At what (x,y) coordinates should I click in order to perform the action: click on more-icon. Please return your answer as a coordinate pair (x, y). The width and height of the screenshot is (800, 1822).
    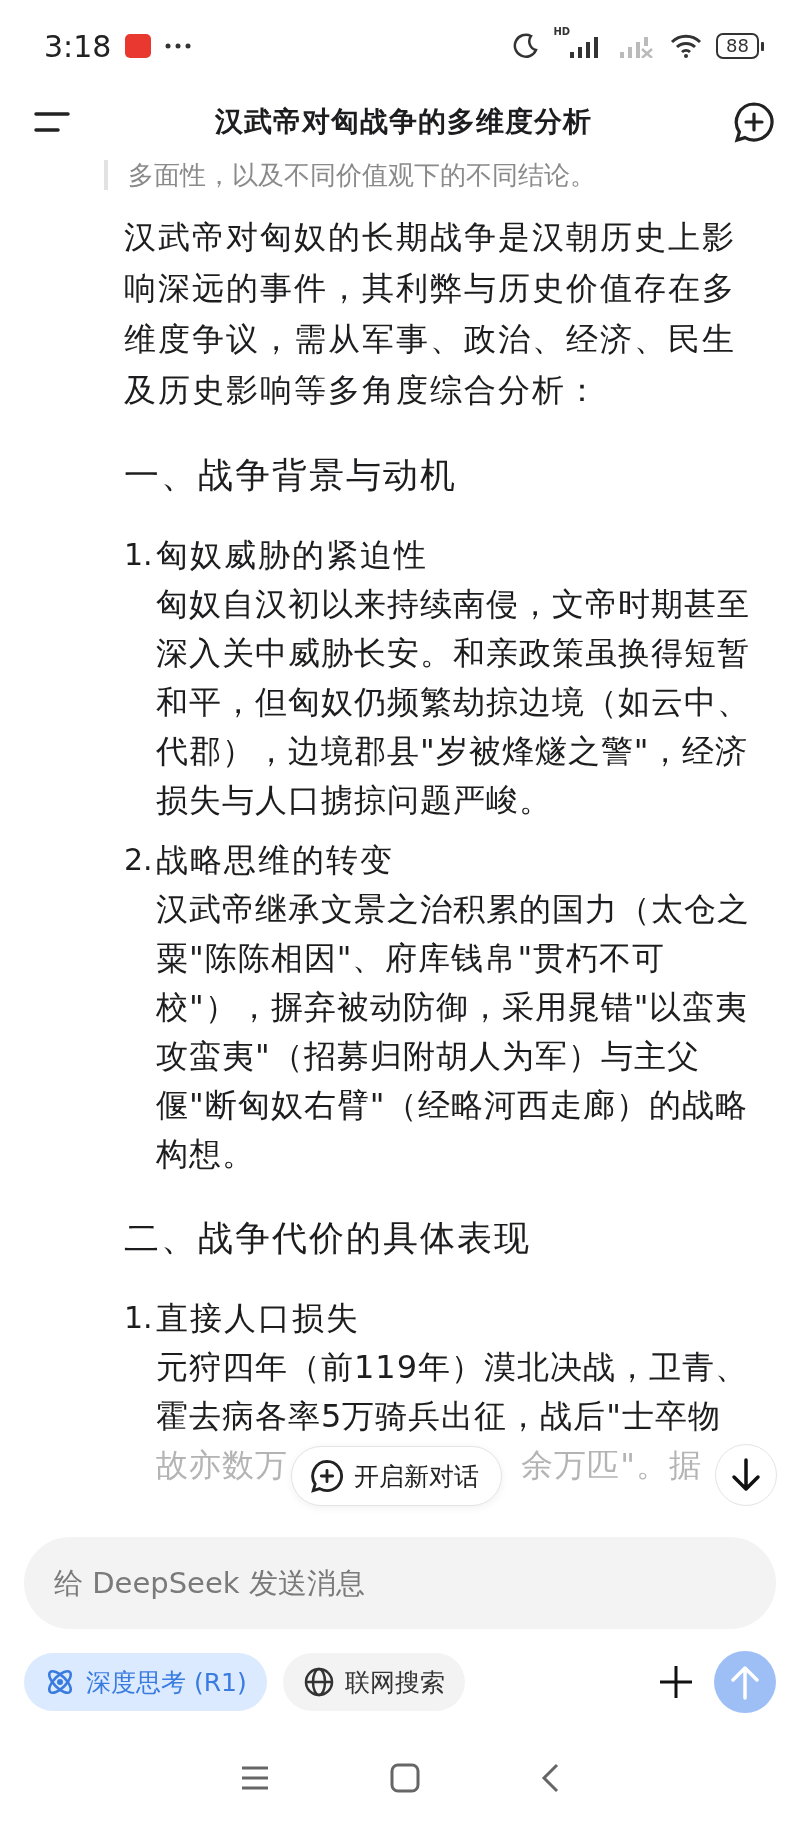
    Looking at the image, I should click on (178, 46).